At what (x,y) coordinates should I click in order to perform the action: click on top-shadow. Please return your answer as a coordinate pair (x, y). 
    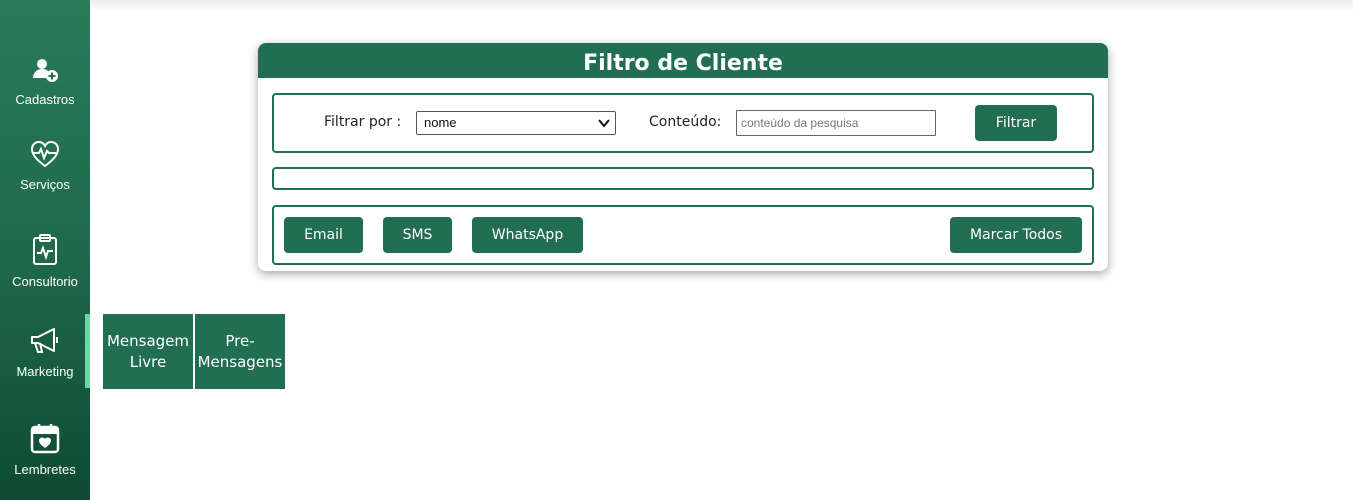
    Looking at the image, I should click on (721, 6).